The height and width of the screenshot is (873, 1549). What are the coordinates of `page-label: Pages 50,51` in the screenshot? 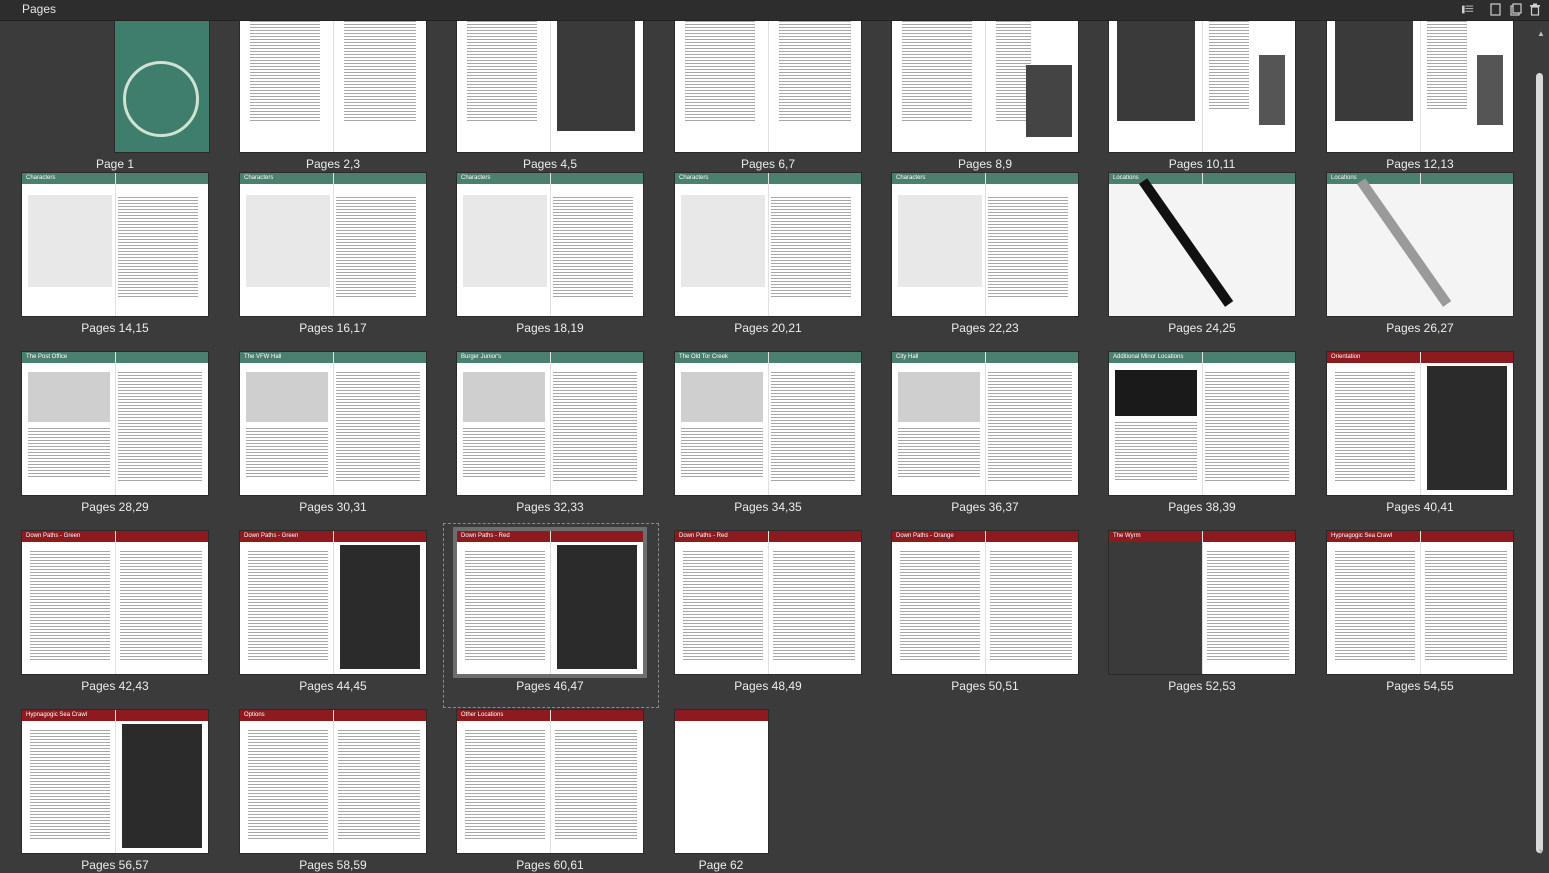 It's located at (985, 686).